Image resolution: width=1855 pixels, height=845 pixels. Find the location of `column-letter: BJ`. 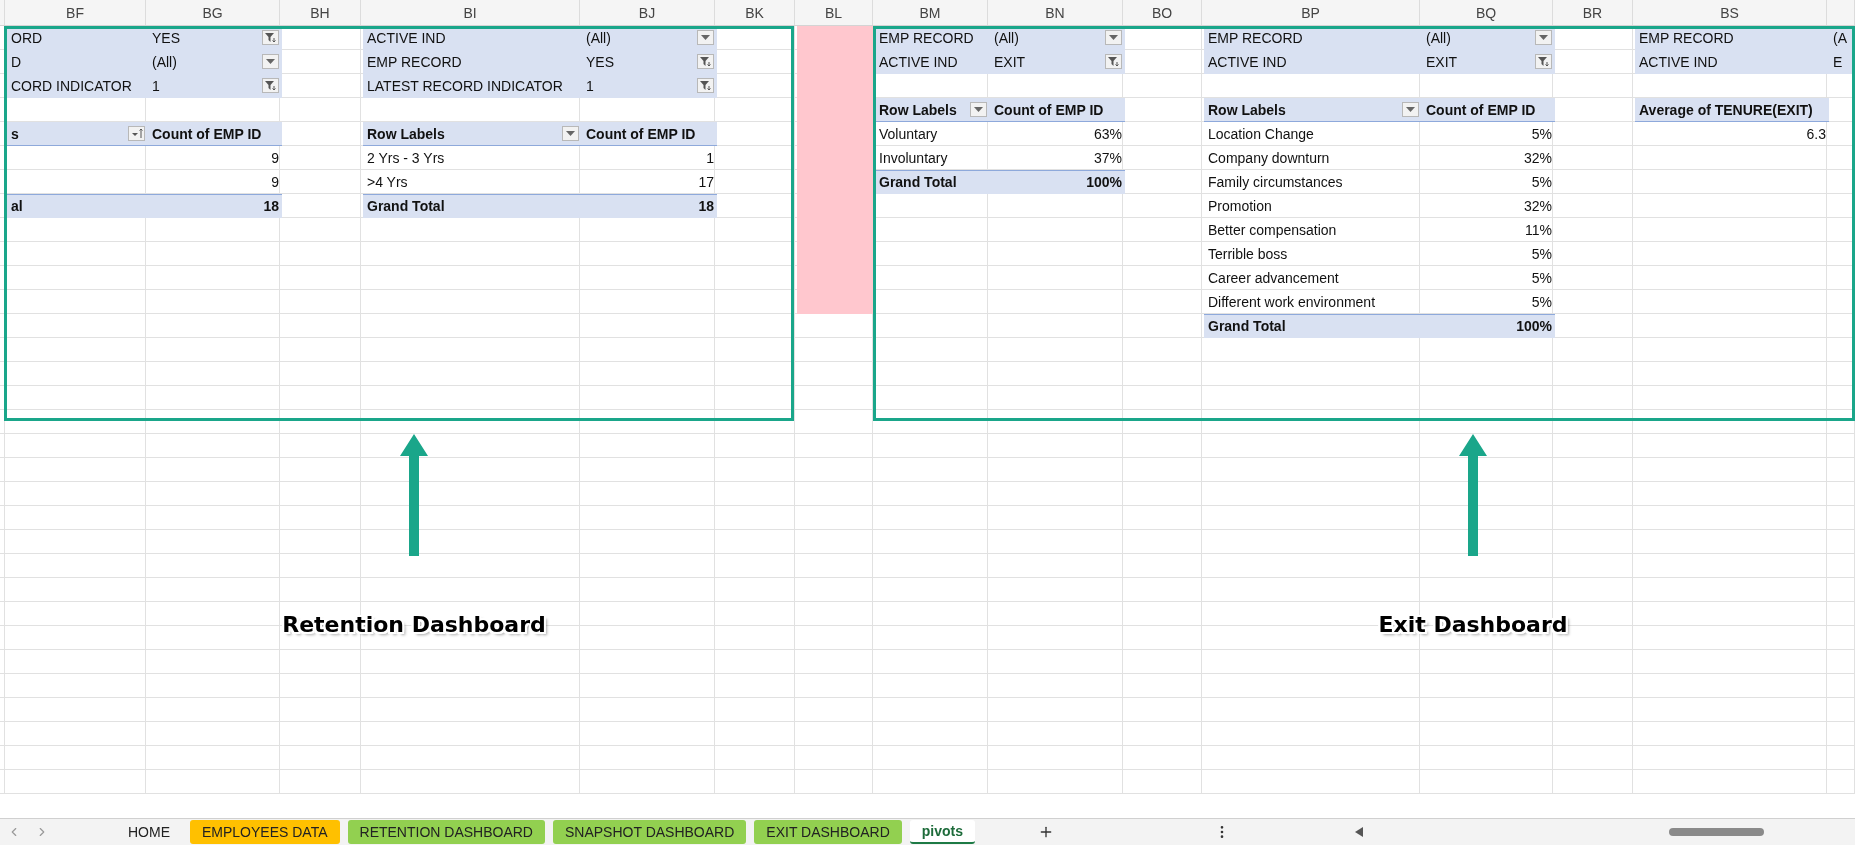

column-letter: BJ is located at coordinates (647, 12).